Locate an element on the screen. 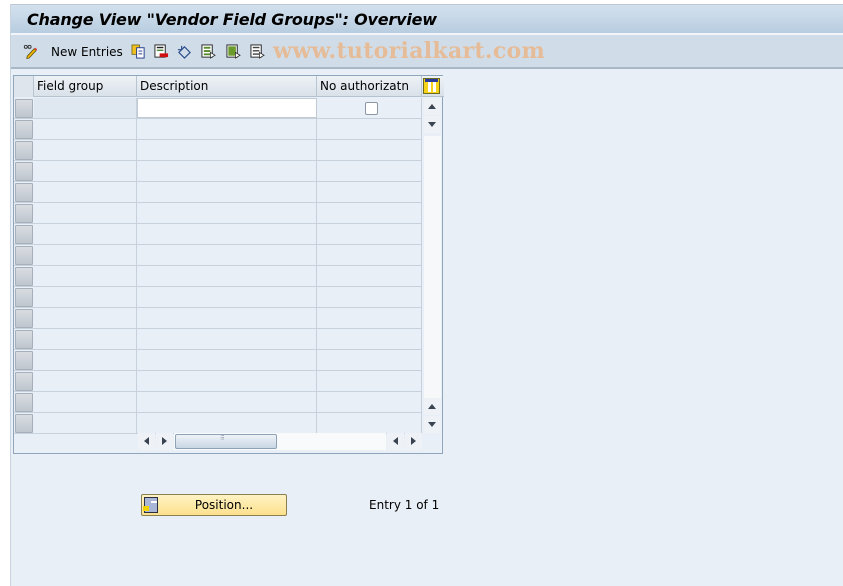 The height and width of the screenshot is (586, 843). select-block-icon is located at coordinates (233, 51).